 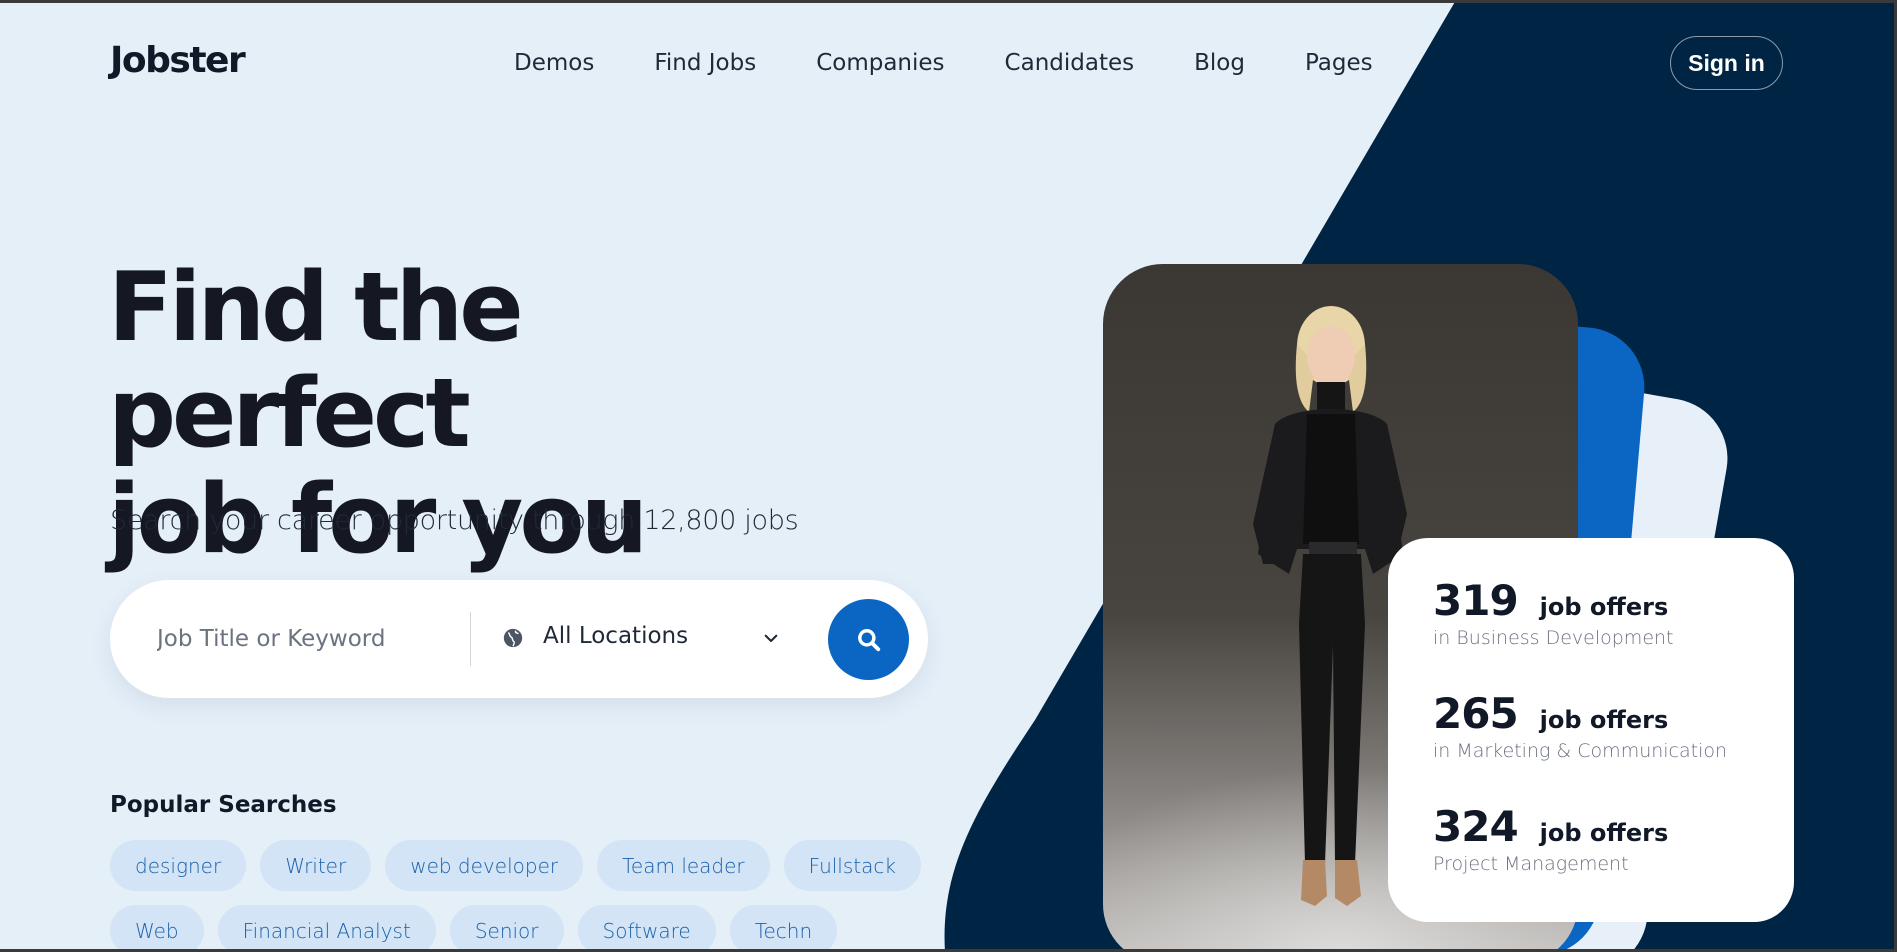 I want to click on nav-blog: Blog, so click(x=1219, y=63).